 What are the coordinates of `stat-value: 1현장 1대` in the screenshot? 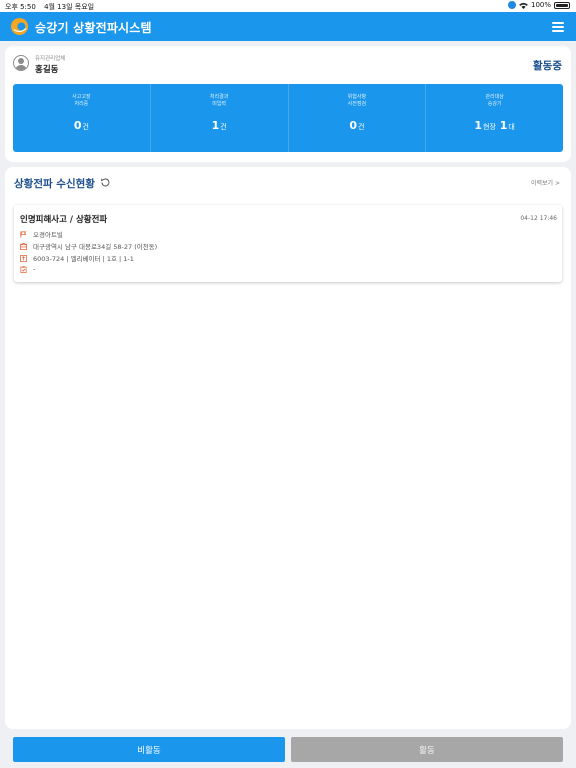 It's located at (494, 125).